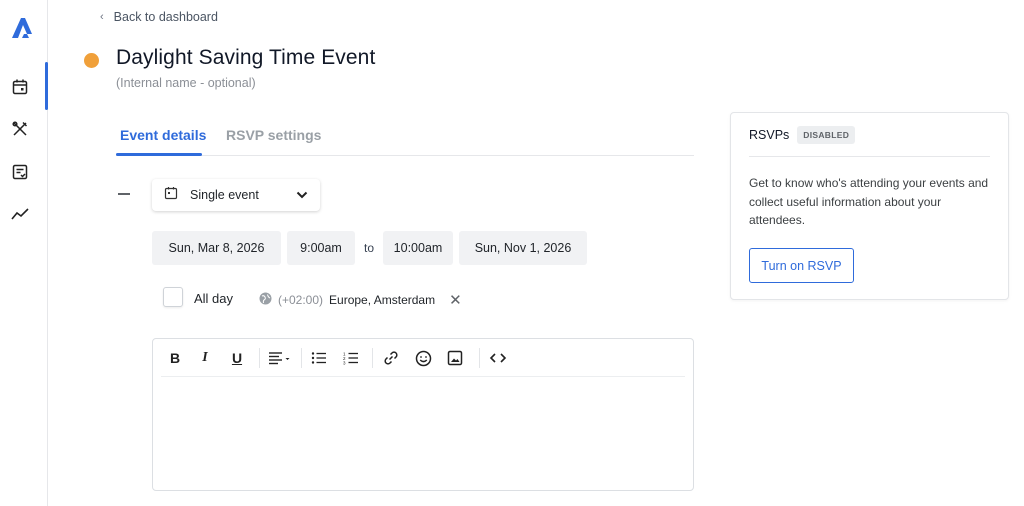 Image resolution: width=1024 pixels, height=506 pixels. What do you see at coordinates (301, 300) in the screenshot?
I see `timezone-offset: (+02:00)` at bounding box center [301, 300].